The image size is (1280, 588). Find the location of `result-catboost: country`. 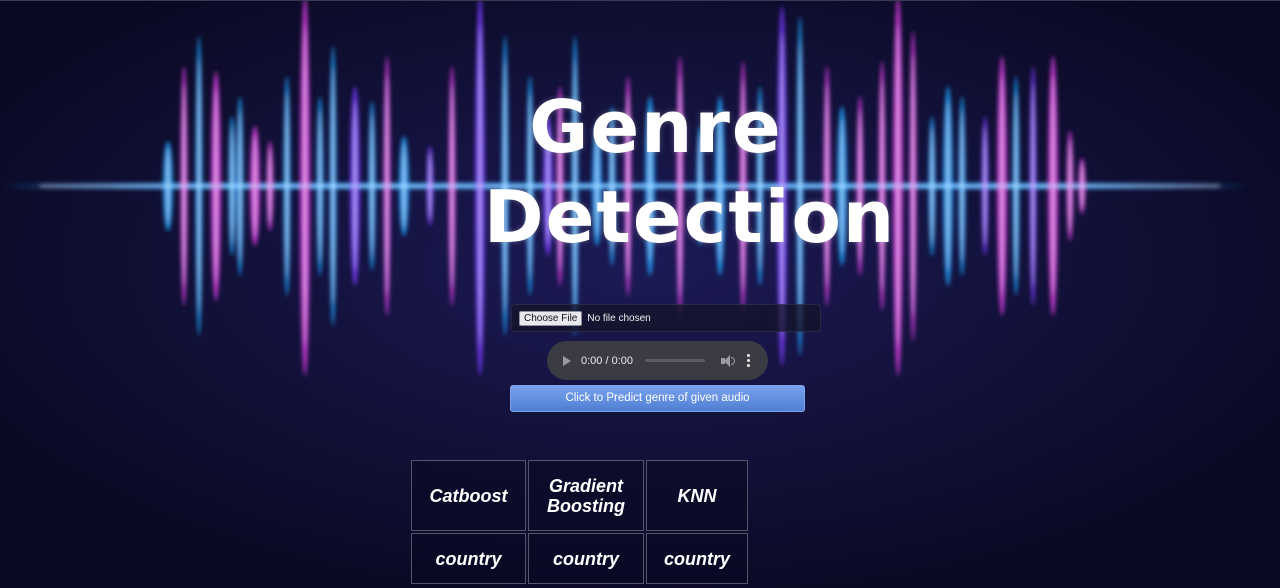

result-catboost: country is located at coordinates (468, 558).